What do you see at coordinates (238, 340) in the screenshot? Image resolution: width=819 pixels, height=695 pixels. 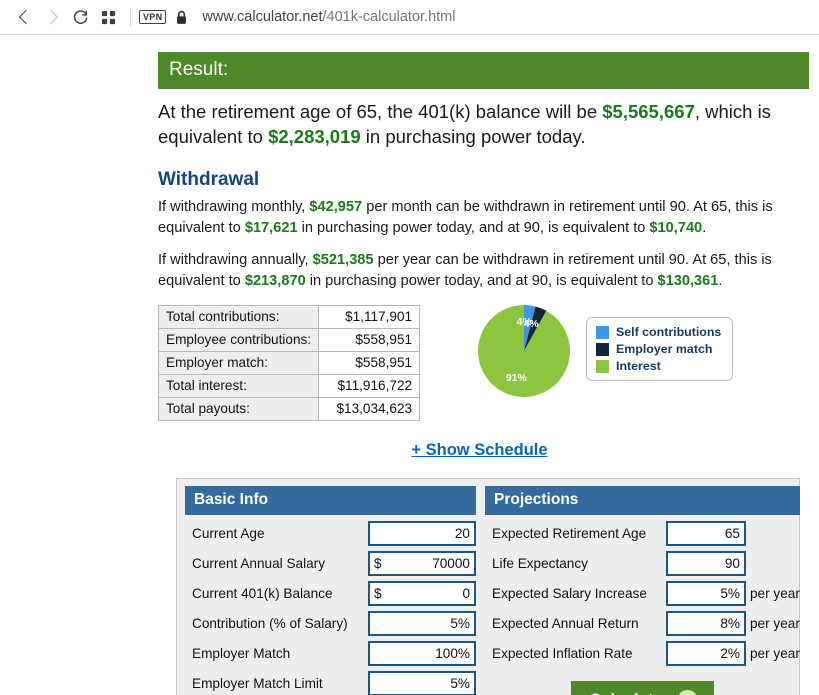 I see `summary-label: Employee contributions:` at bounding box center [238, 340].